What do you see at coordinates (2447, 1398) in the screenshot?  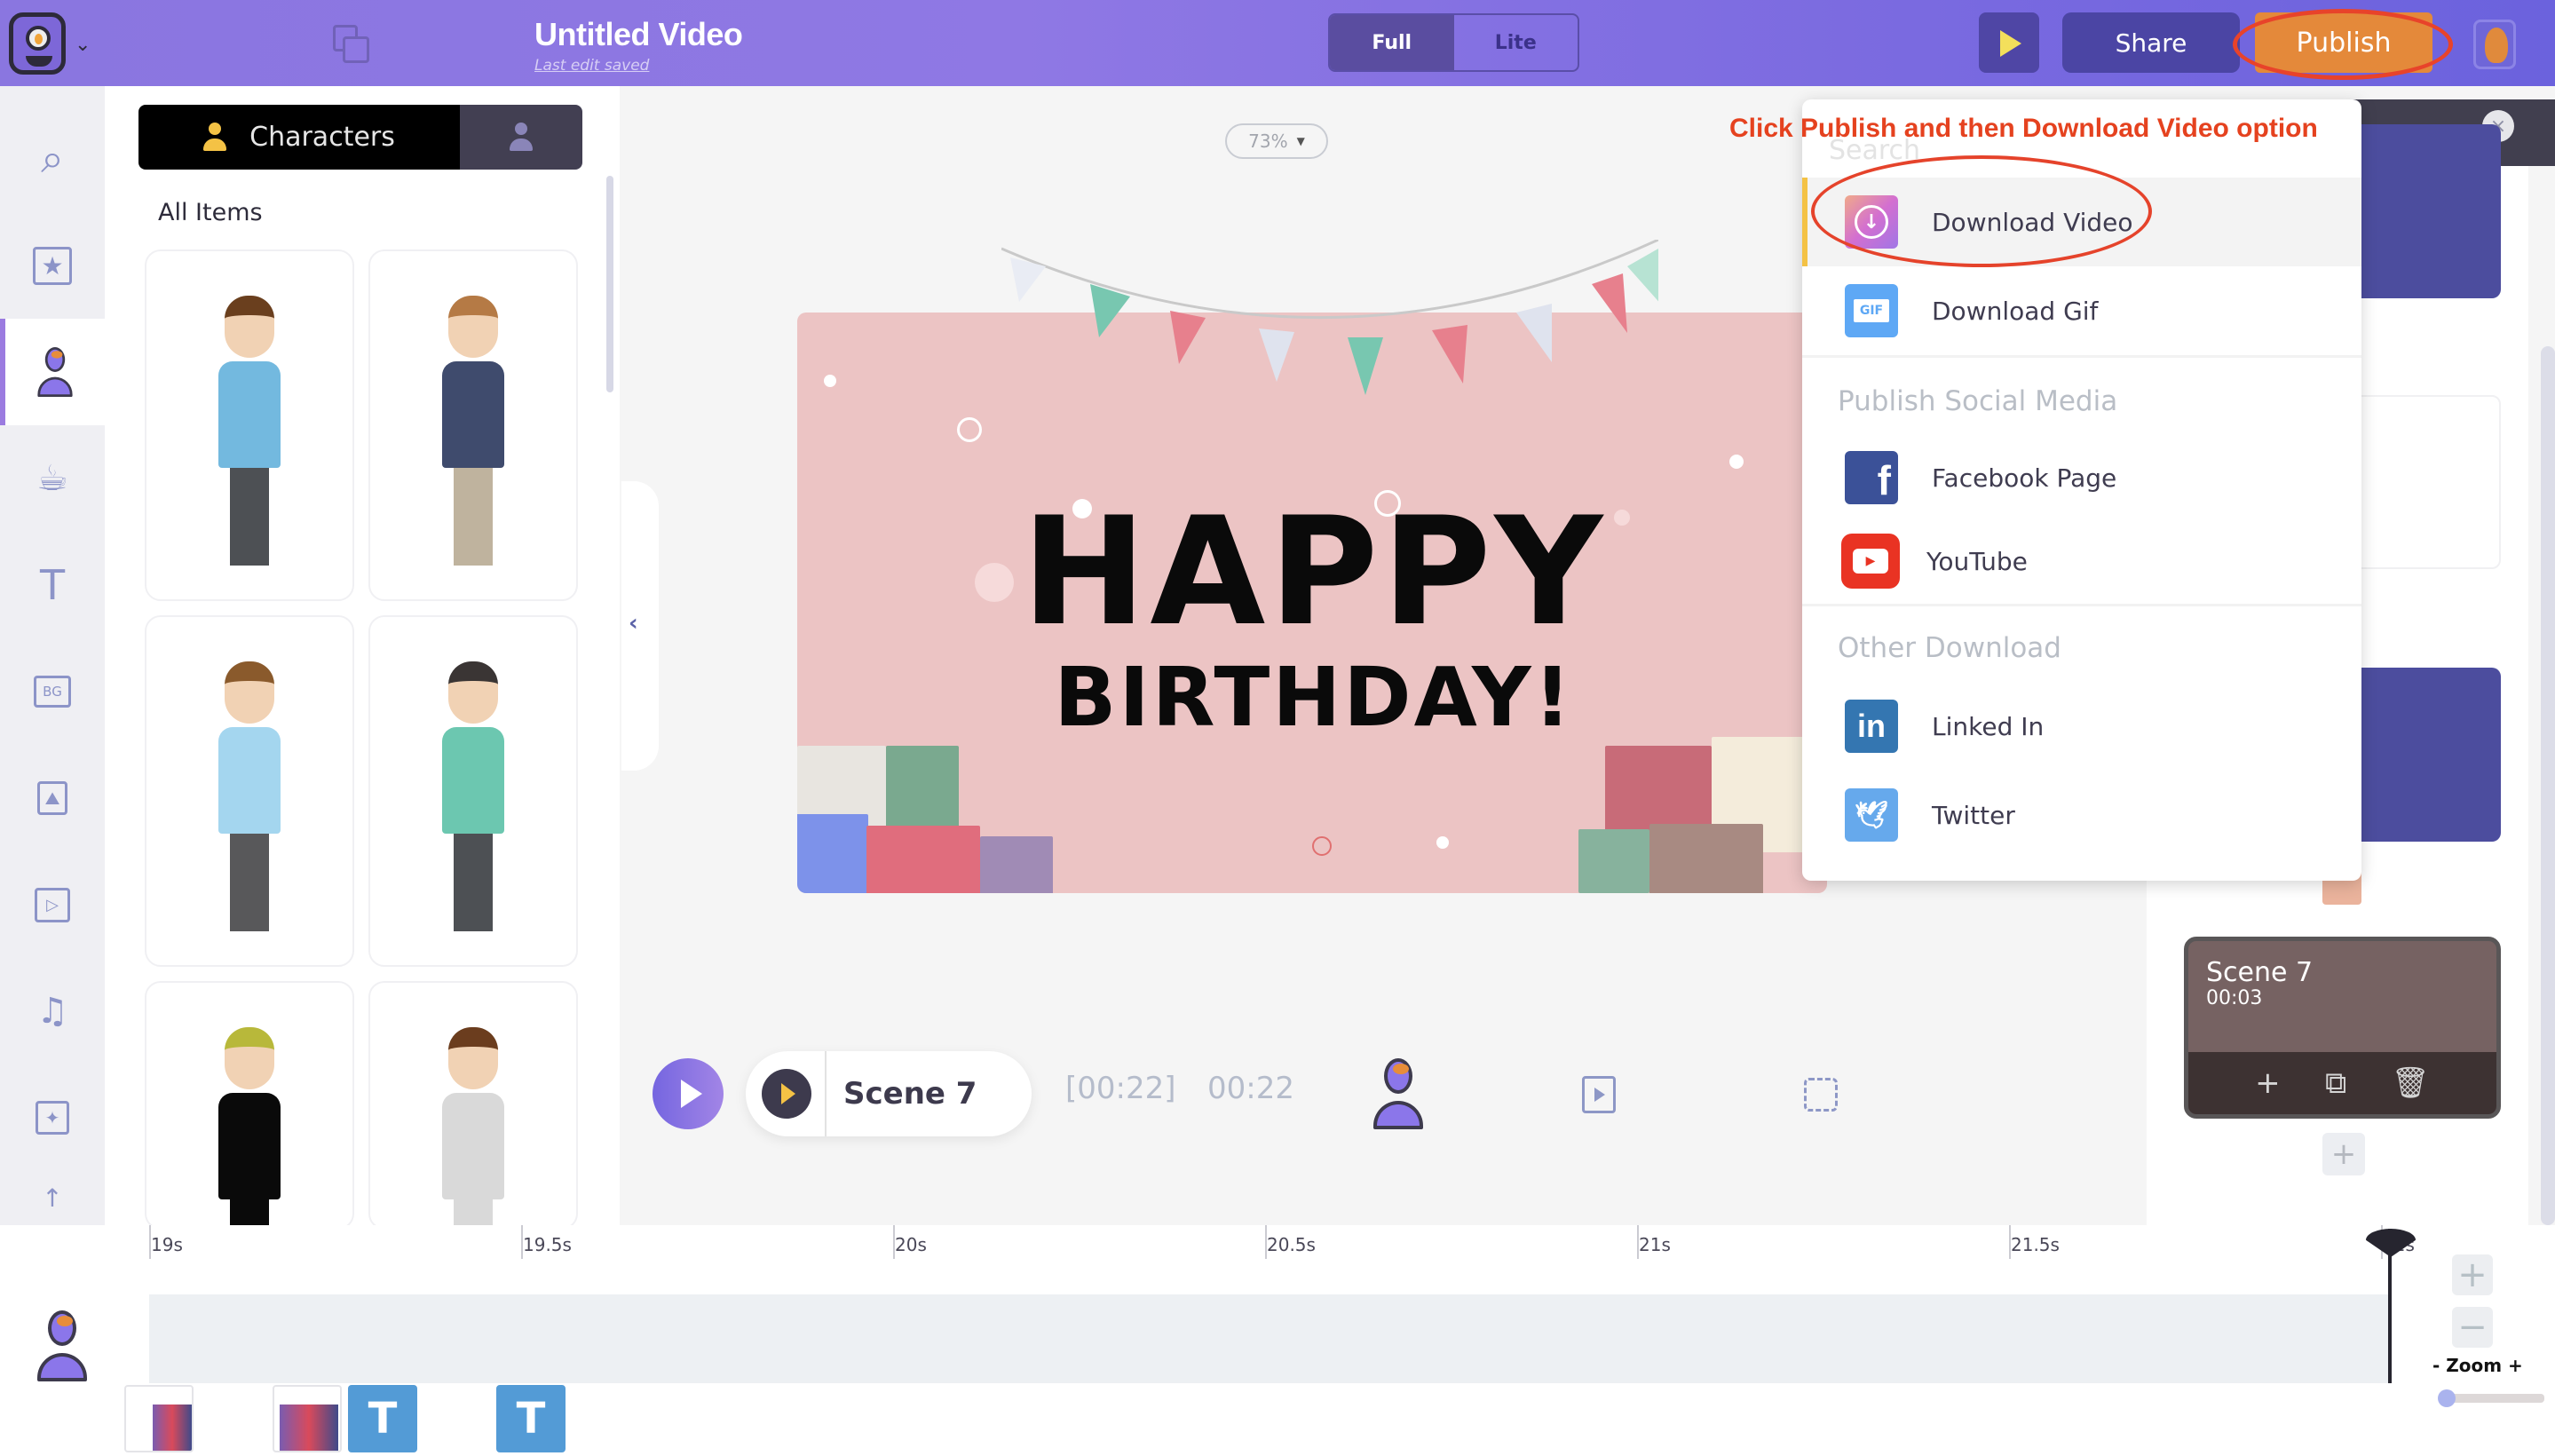 I see `zoom-slider-handle` at bounding box center [2447, 1398].